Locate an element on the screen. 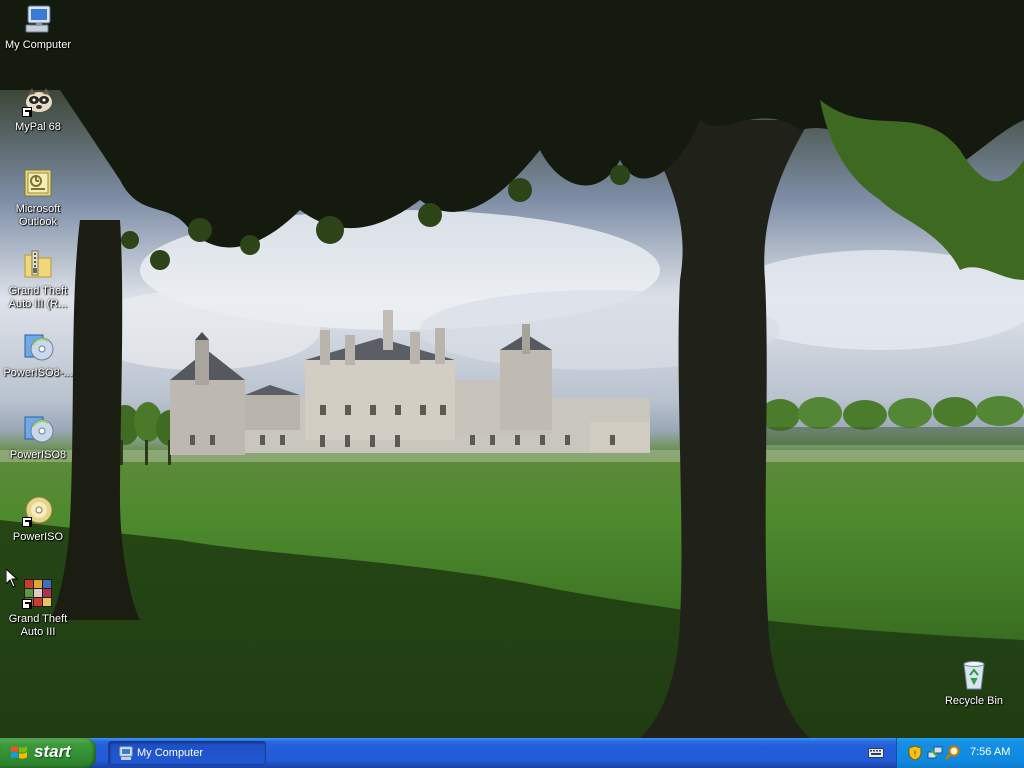 The image size is (1024, 768). zip-folder-icon is located at coordinates (38, 265).